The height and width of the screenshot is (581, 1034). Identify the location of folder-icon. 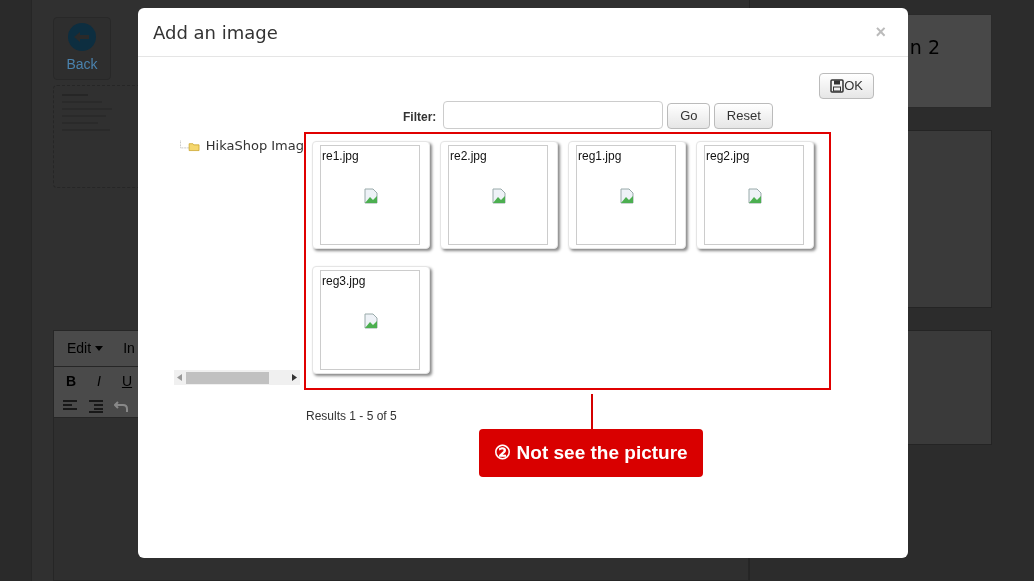
(194, 147).